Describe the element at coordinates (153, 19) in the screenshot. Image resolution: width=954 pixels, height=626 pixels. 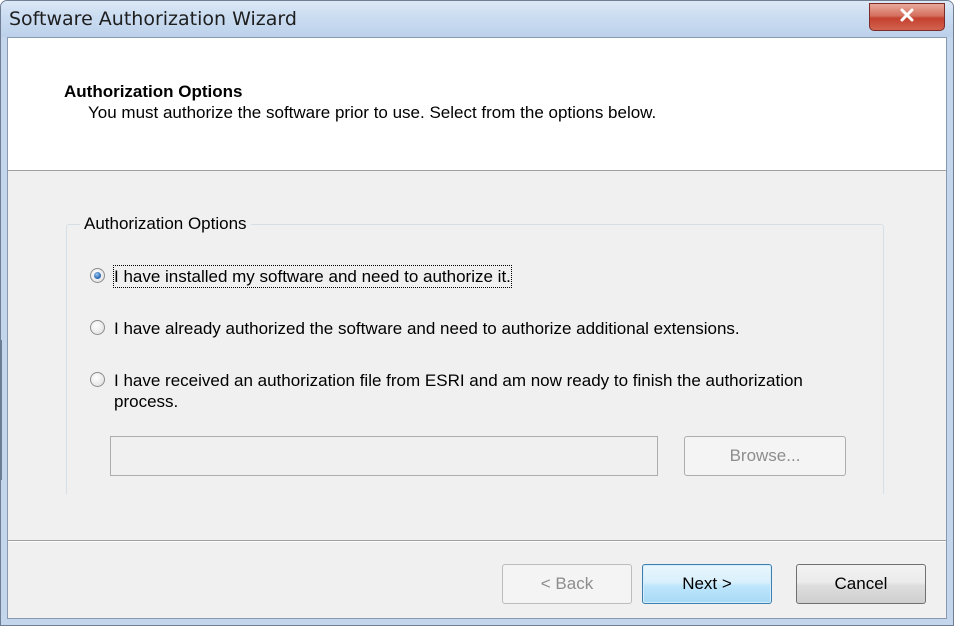
I see `window-title: Software Authorization Wizard` at that location.